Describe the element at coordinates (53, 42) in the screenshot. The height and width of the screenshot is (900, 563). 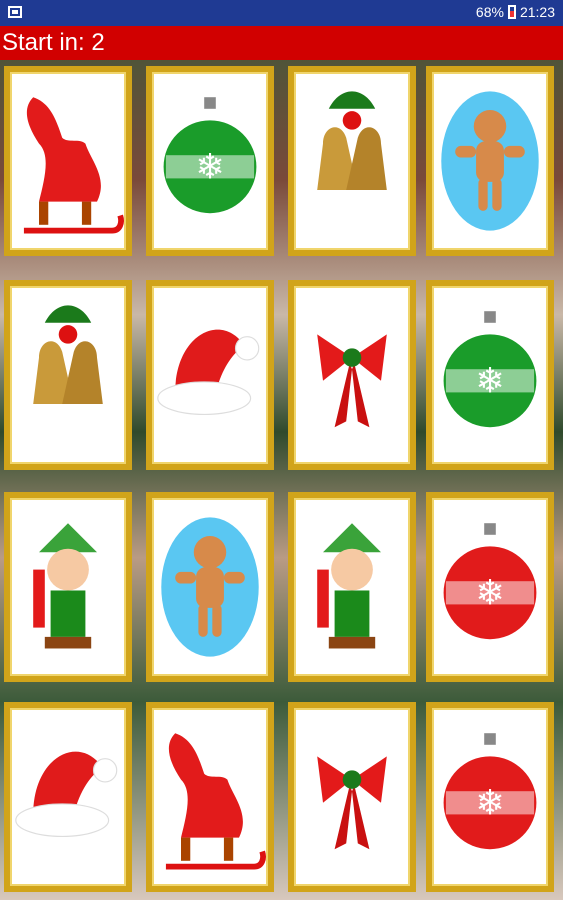
I see `countdown-text: Start in: 2` at that location.